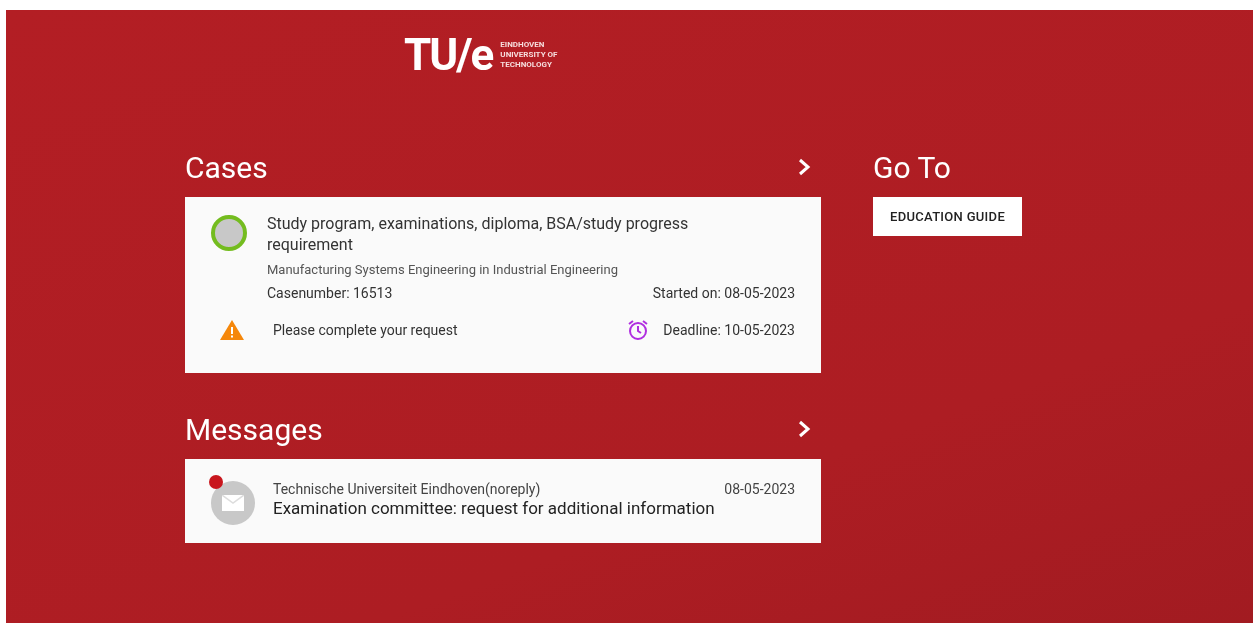  What do you see at coordinates (759, 489) in the screenshot?
I see `message-date: 08-05-2023` at bounding box center [759, 489].